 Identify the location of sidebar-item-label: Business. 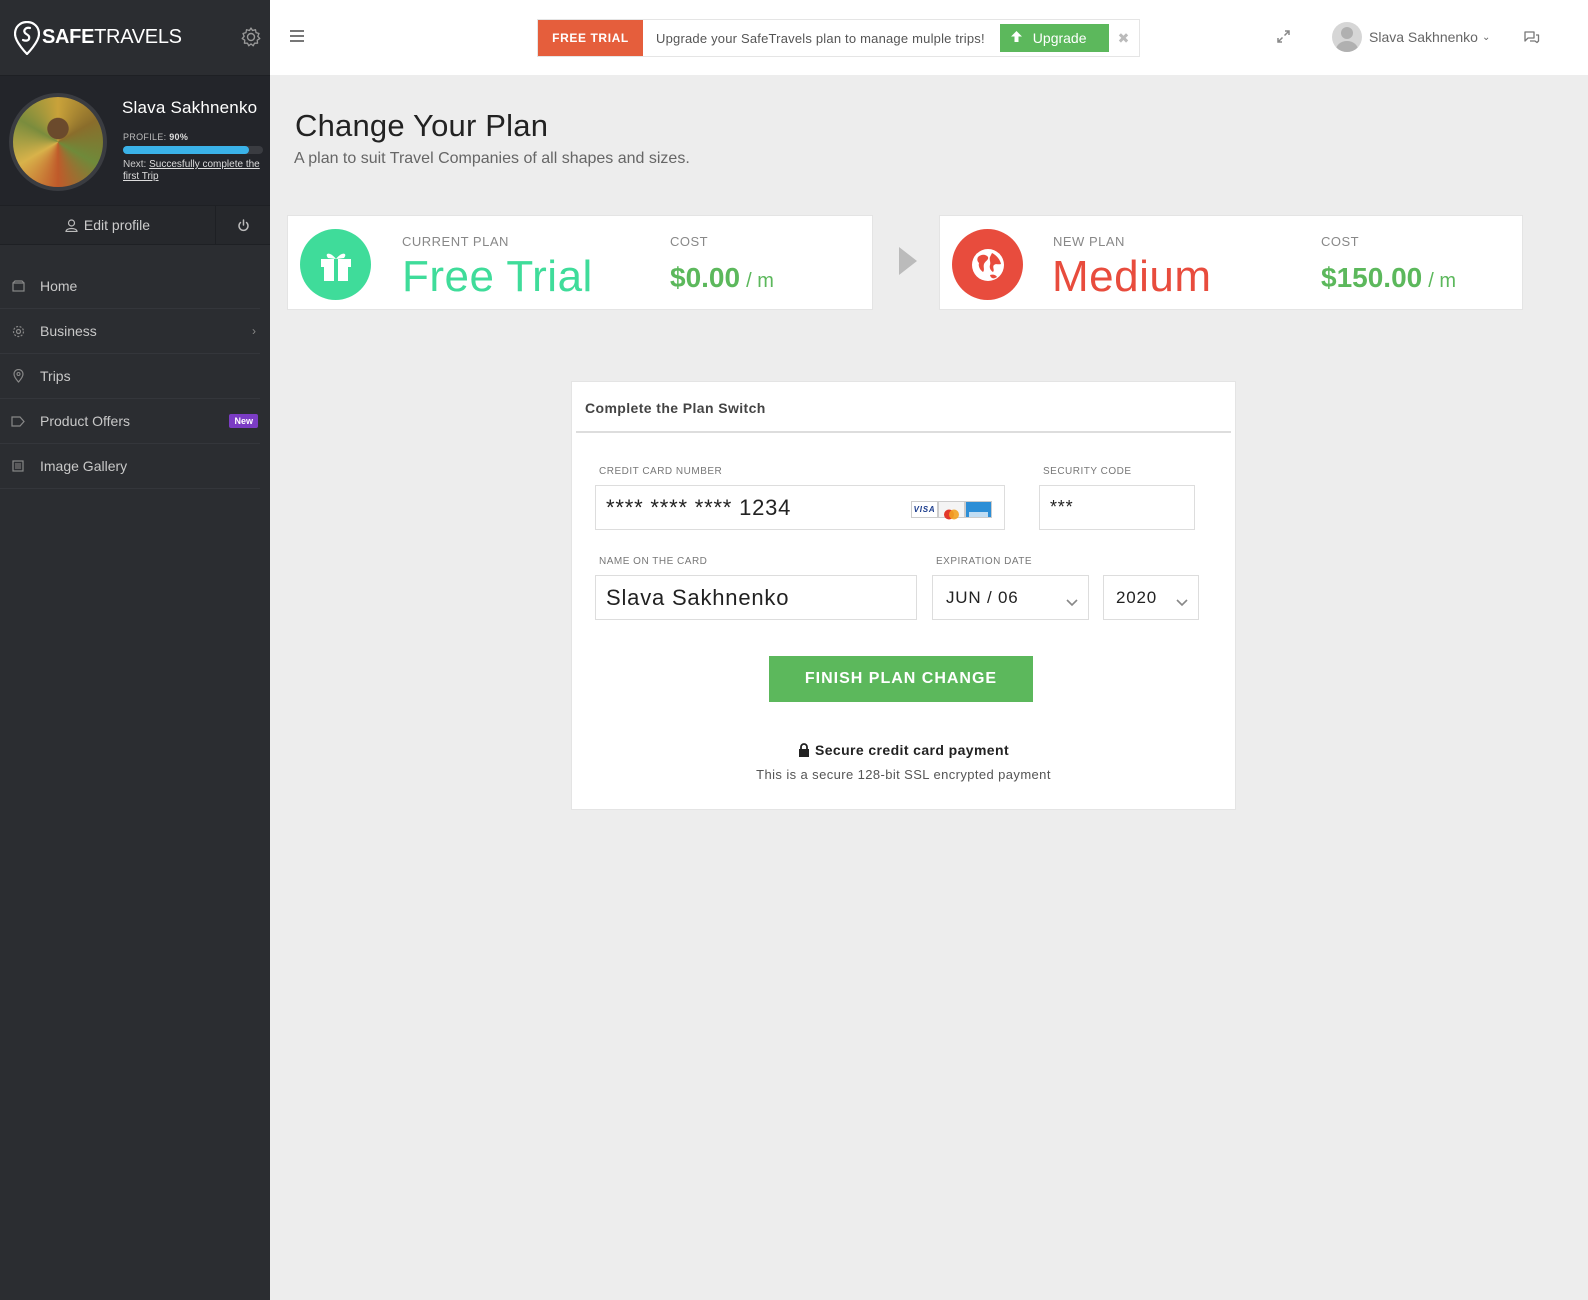
(68, 331).